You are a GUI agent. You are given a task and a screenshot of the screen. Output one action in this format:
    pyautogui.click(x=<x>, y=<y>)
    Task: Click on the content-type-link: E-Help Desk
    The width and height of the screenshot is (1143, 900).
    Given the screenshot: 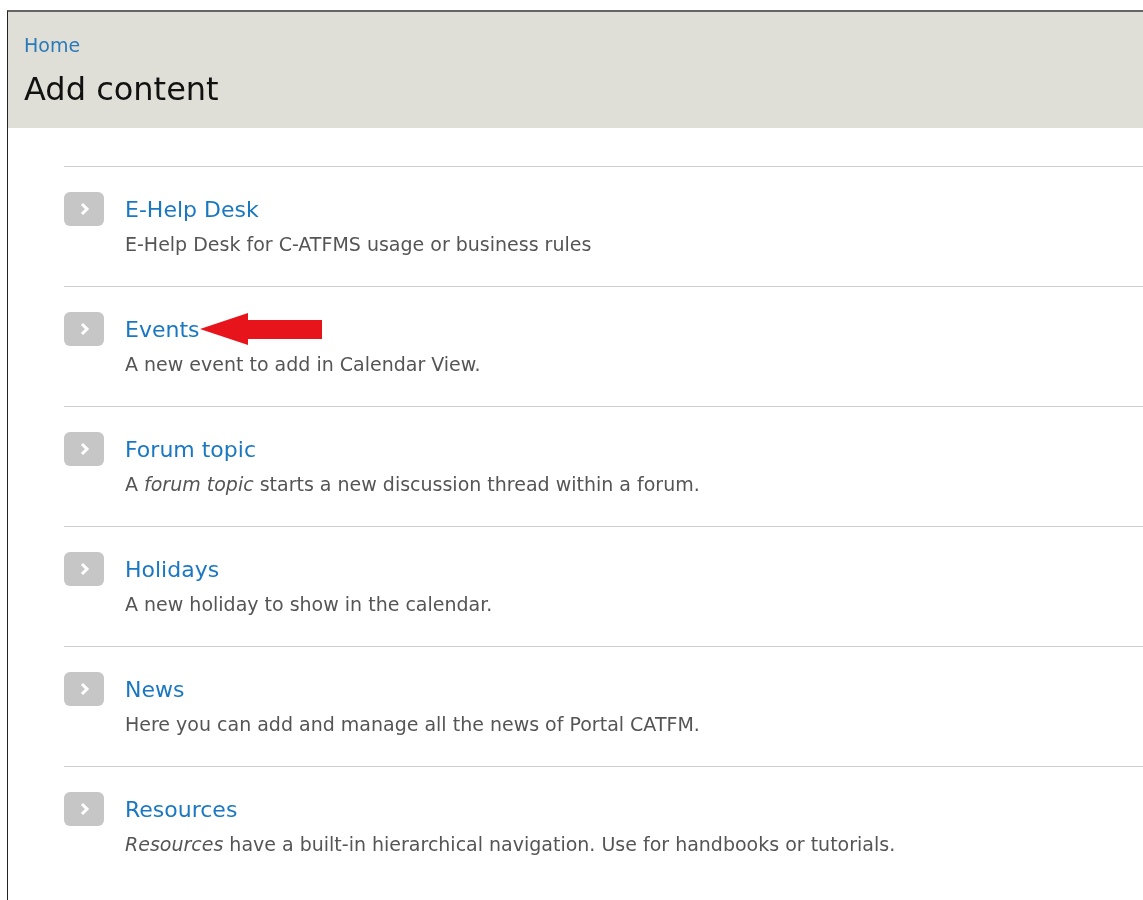 What is the action you would take?
    pyautogui.click(x=192, y=209)
    